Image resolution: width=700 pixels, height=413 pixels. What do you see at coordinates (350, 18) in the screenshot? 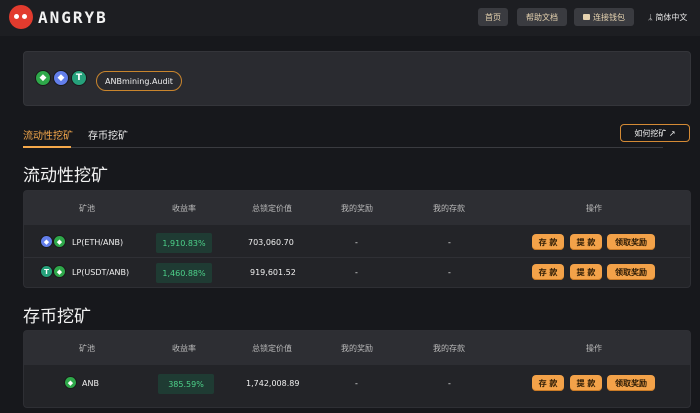
I see `top-header: ANGRYB 首页 帮助文档 连接钱包 ᛦ 简体中文` at bounding box center [350, 18].